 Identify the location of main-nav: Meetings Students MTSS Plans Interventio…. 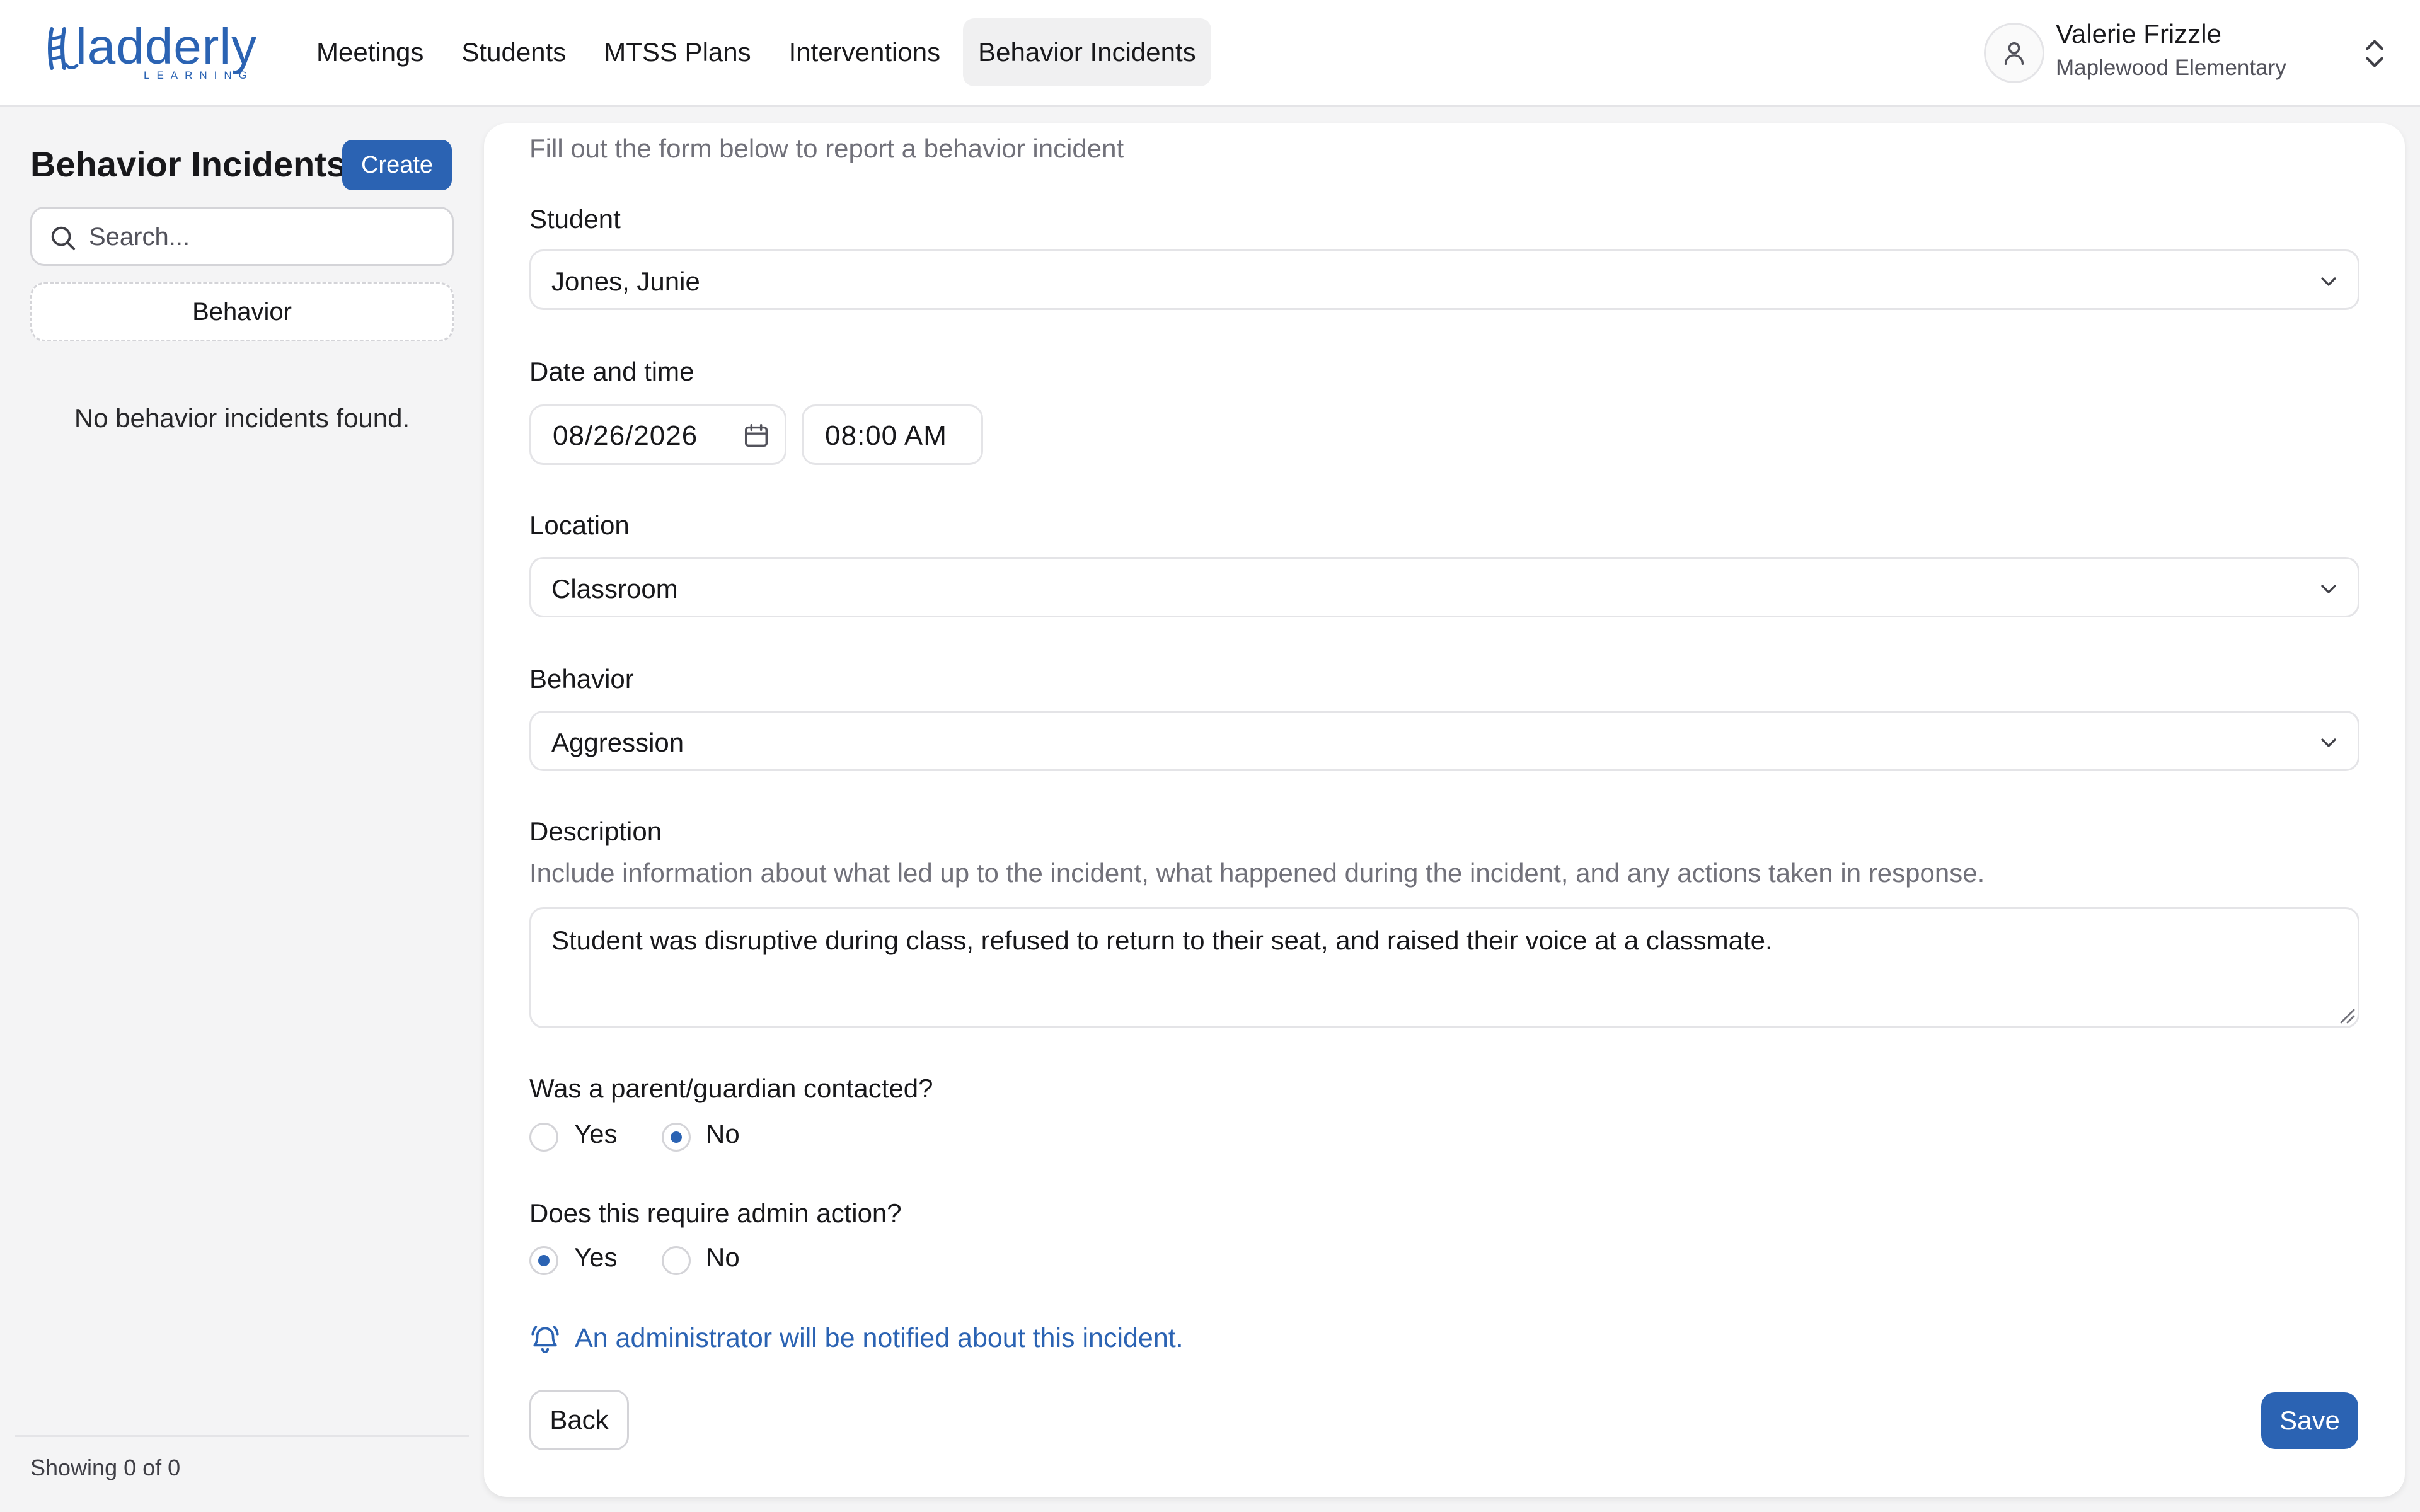
(760, 52).